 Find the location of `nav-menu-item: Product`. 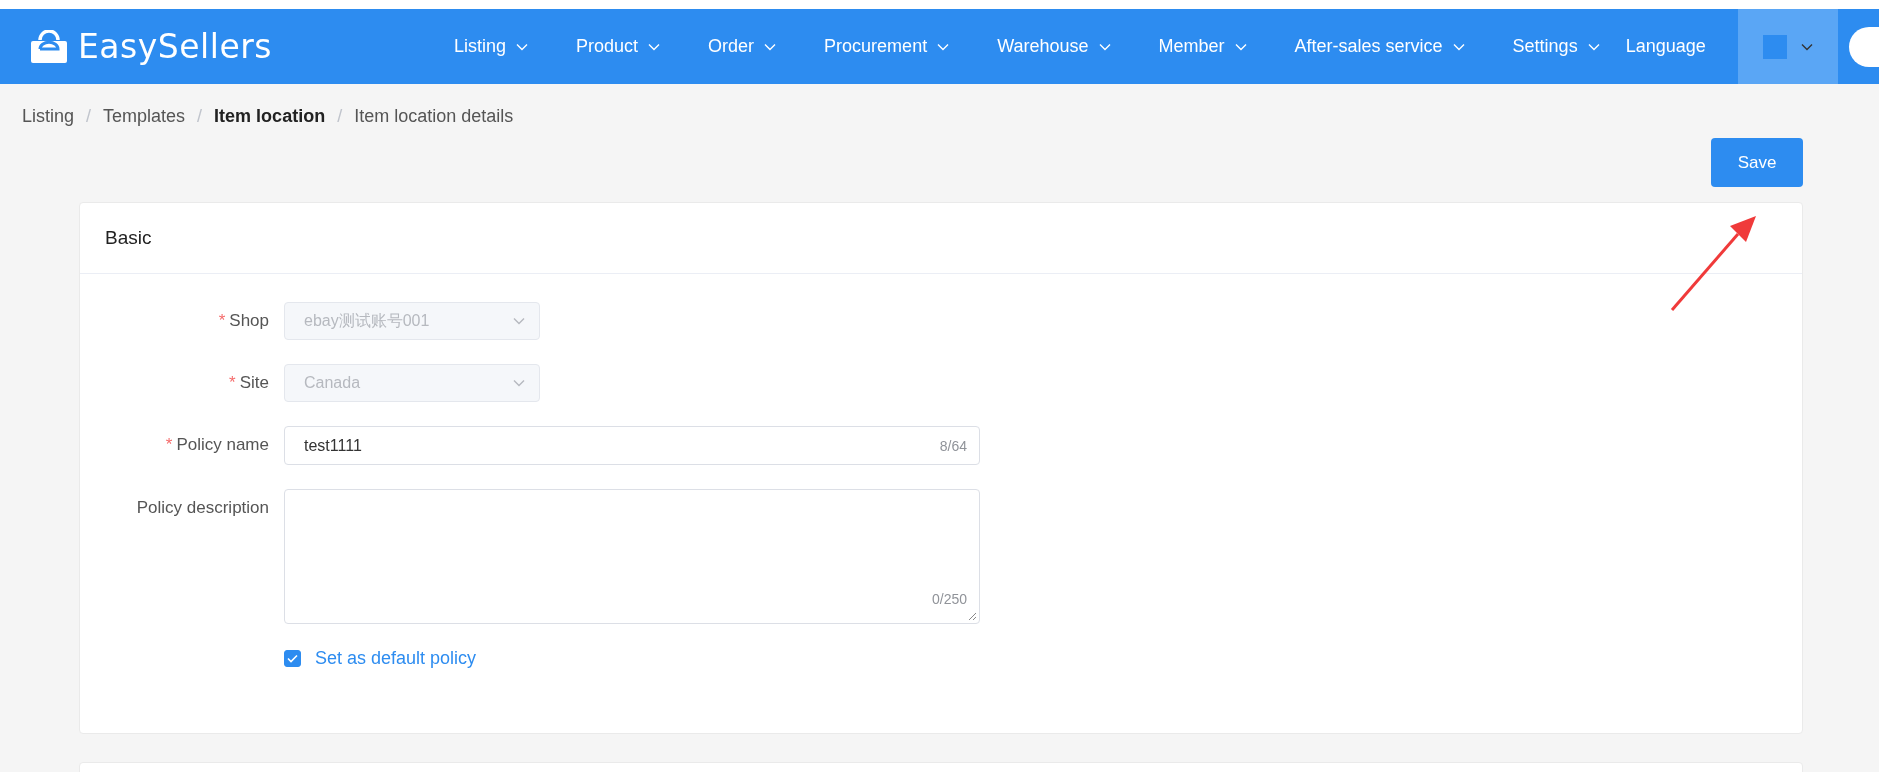

nav-menu-item: Product is located at coordinates (618, 46).